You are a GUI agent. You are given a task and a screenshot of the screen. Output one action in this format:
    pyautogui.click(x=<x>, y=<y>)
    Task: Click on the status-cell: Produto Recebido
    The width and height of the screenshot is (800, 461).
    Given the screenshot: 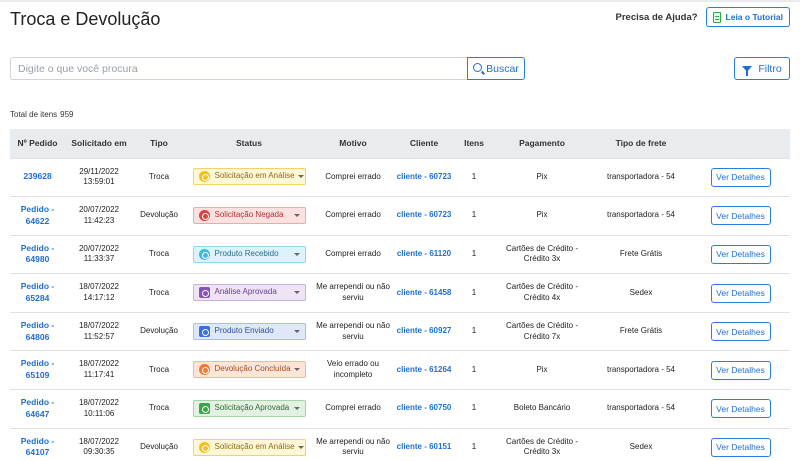 What is the action you would take?
    pyautogui.click(x=249, y=255)
    